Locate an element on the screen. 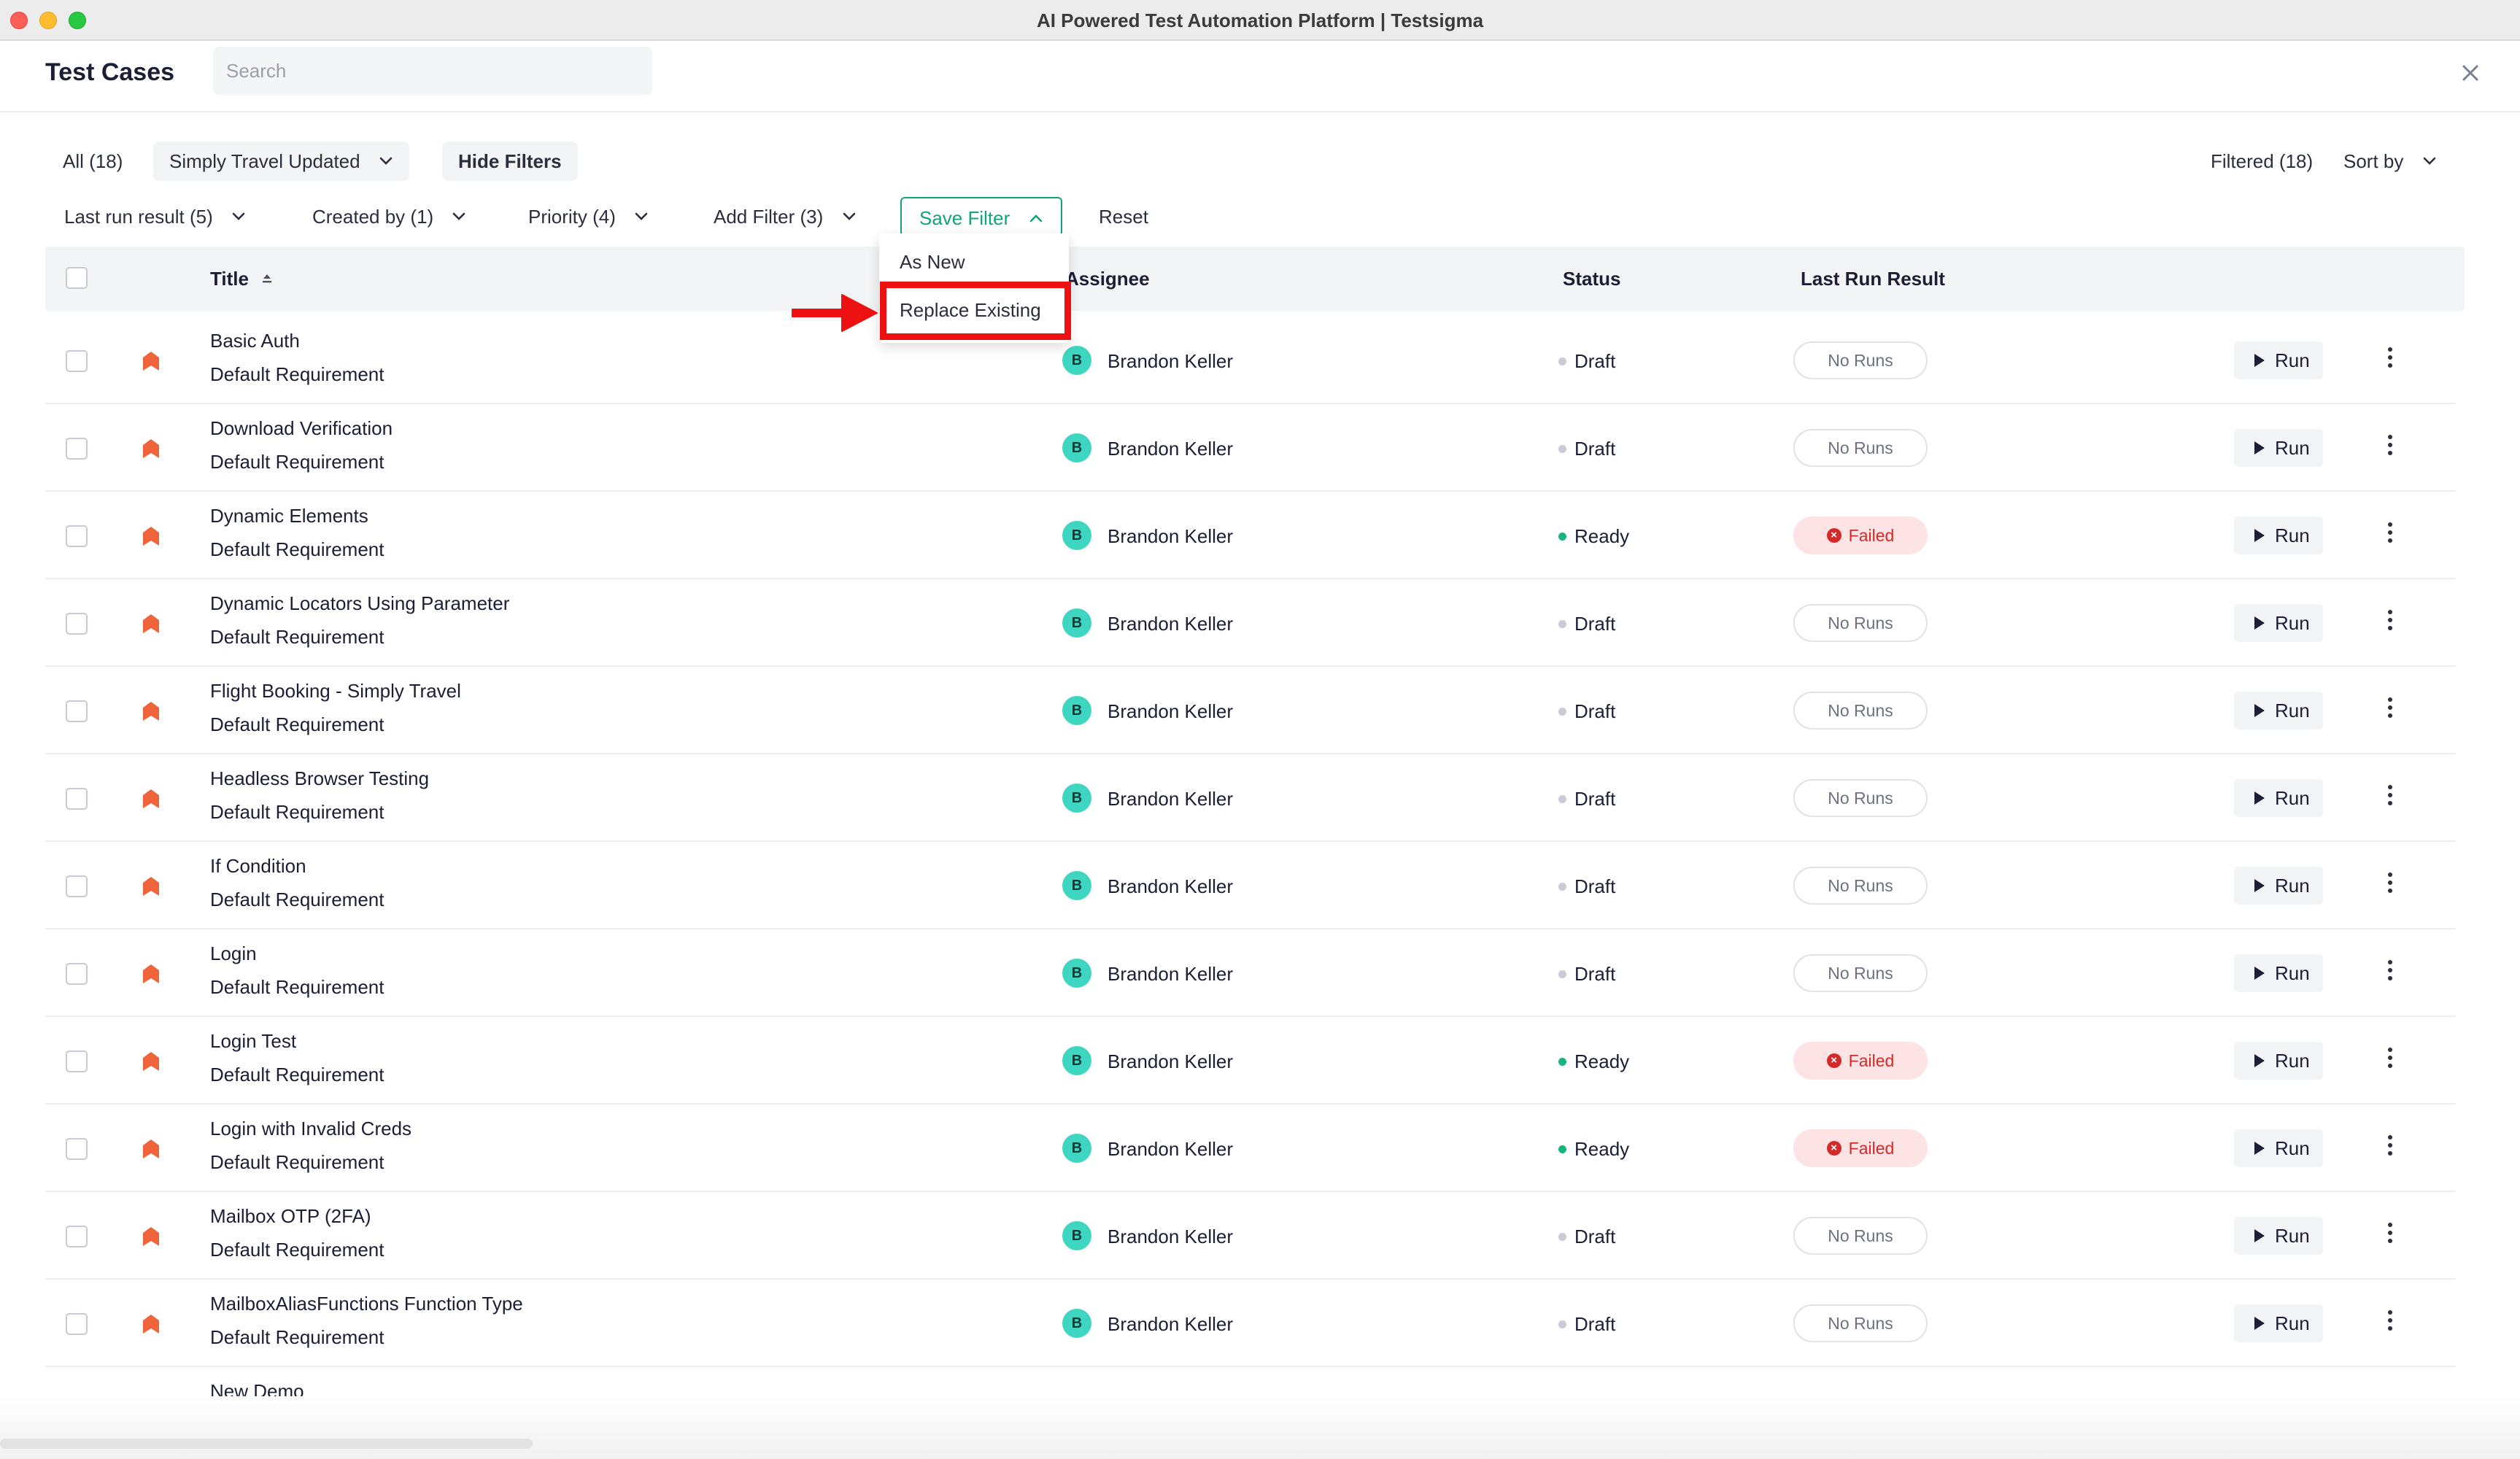  last-run-result-filter: Last run result (5) is located at coordinates (155, 216).